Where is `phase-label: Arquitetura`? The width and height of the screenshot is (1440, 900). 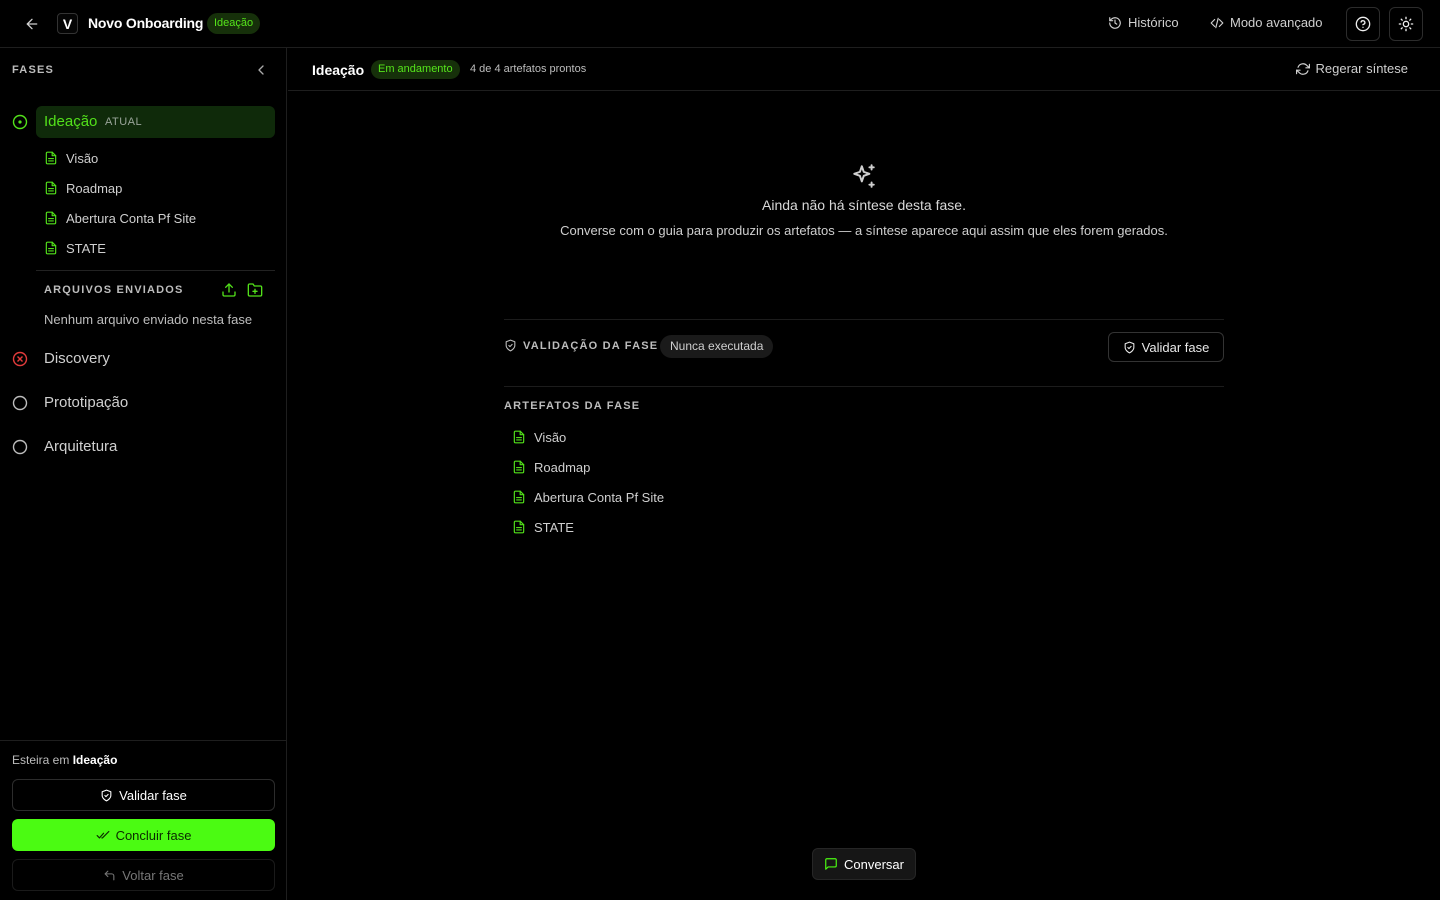
phase-label: Arquitetura is located at coordinates (81, 446).